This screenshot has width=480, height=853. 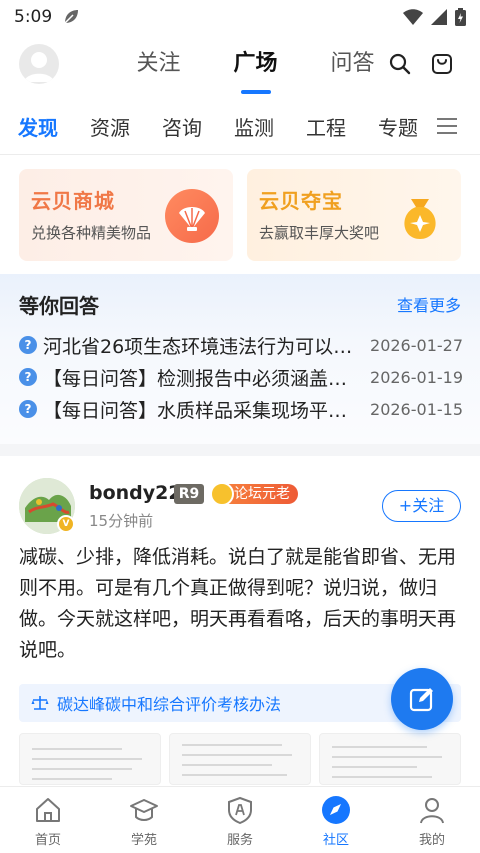 What do you see at coordinates (66, 524) in the screenshot?
I see `verified-badge-icon: V` at bounding box center [66, 524].